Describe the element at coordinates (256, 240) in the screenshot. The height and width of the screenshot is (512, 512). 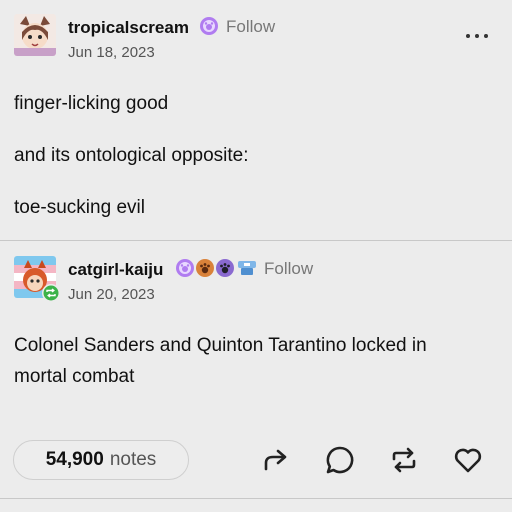
I see `reblog-divider` at that location.